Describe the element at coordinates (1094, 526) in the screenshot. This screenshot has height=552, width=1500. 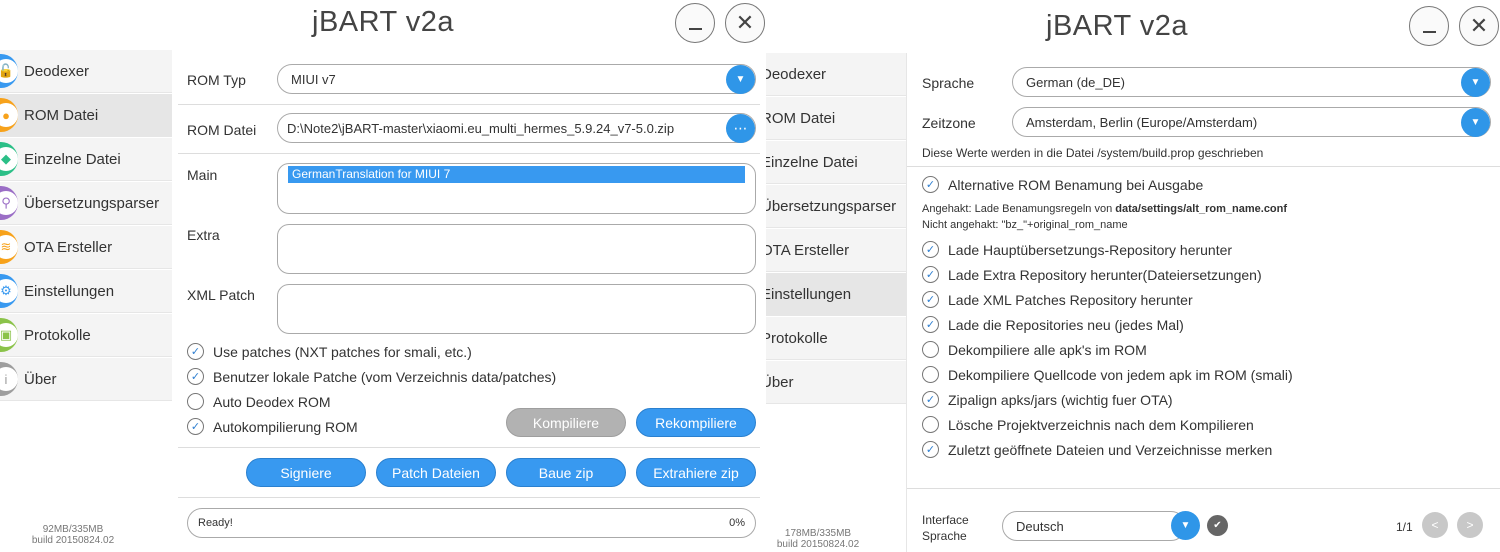
I see `interface-sprache-select: Deutsch` at that location.